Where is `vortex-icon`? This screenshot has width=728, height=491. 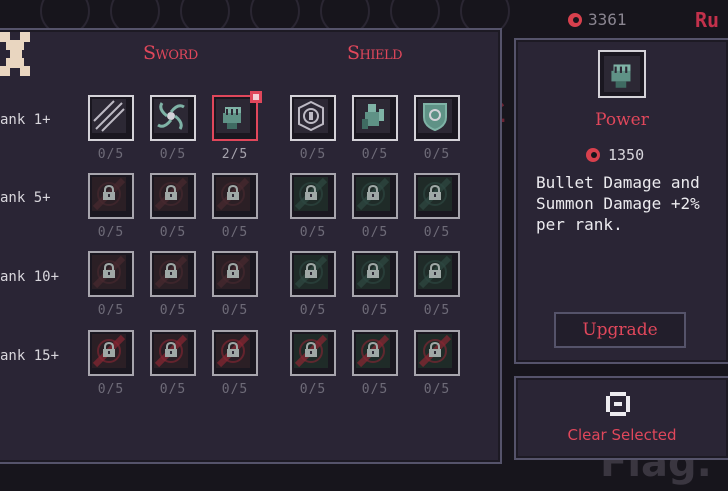
vortex-icon is located at coordinates (171, 116).